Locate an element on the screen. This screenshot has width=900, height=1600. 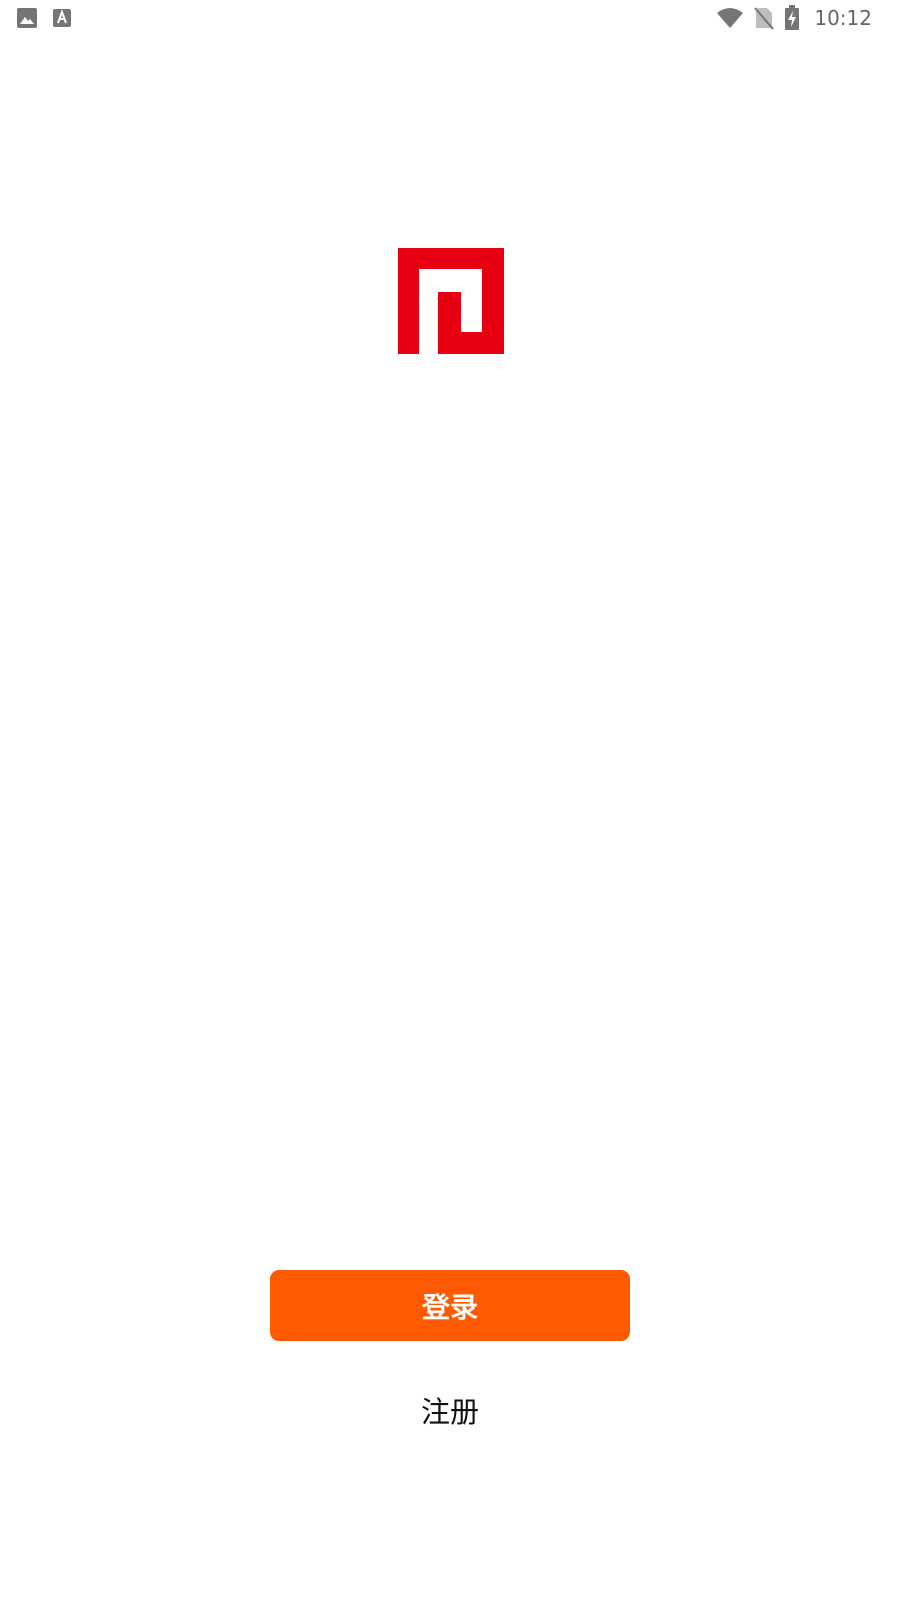
status-bar: 10:12 is located at coordinates (450, 18).